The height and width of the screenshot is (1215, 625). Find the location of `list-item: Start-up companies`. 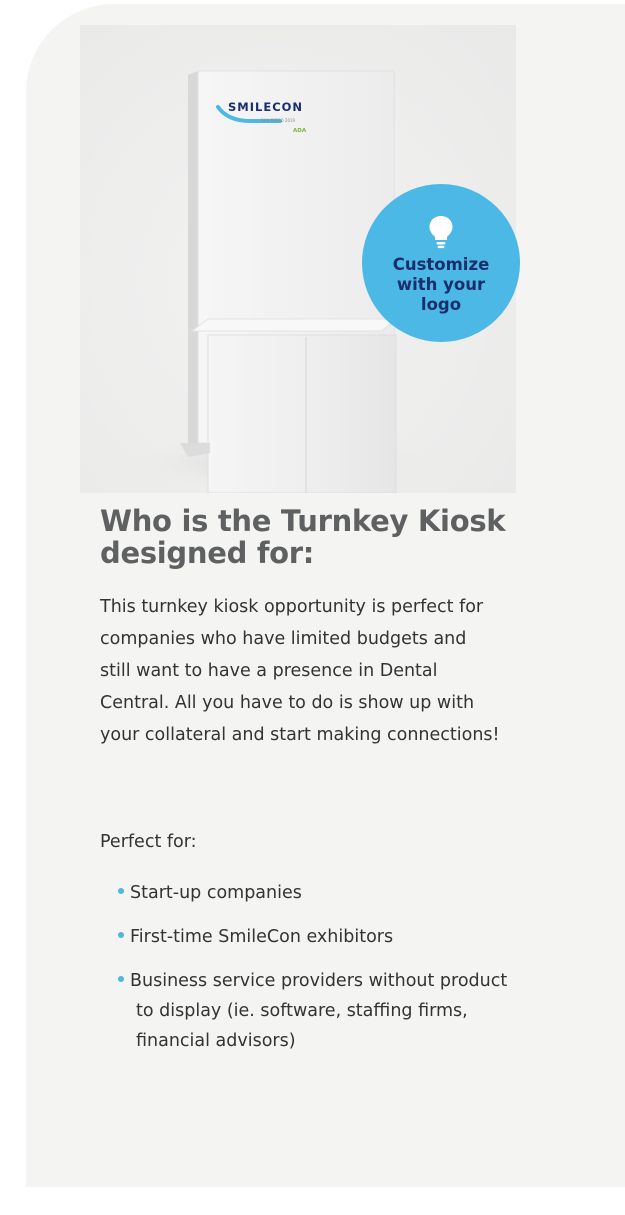

list-item: Start-up companies is located at coordinates (318, 893).